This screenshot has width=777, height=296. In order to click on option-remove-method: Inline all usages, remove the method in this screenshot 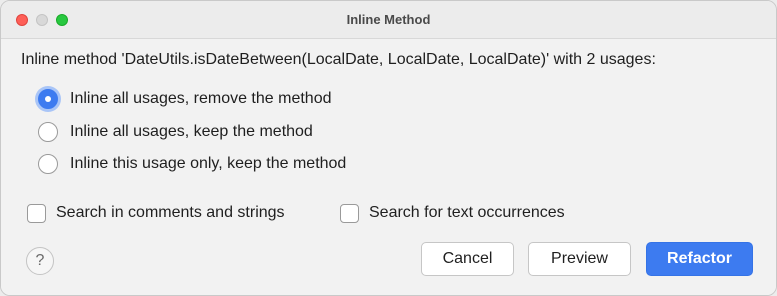, I will do `click(184, 99)`.